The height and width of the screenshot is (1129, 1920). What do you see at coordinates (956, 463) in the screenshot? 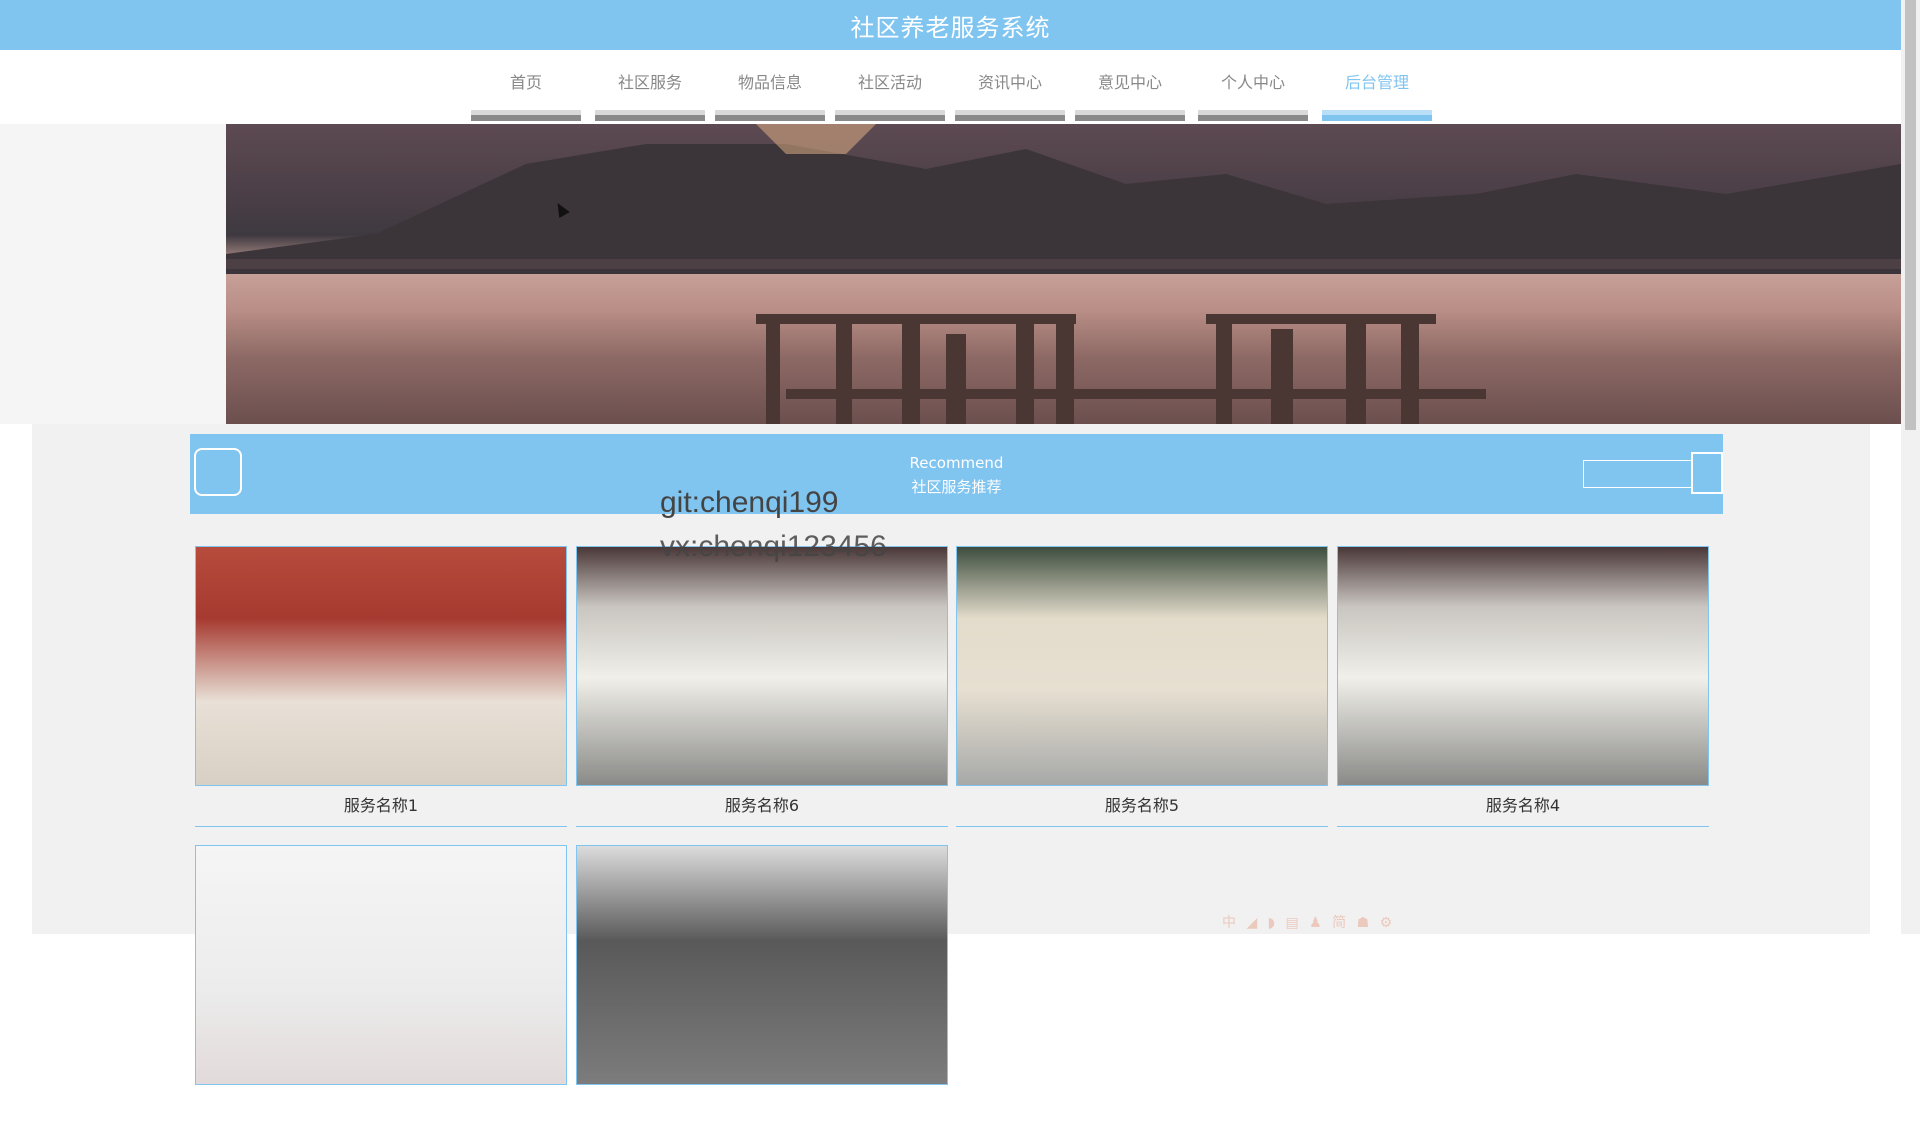
I see `recommend-title-en: Recommend` at bounding box center [956, 463].